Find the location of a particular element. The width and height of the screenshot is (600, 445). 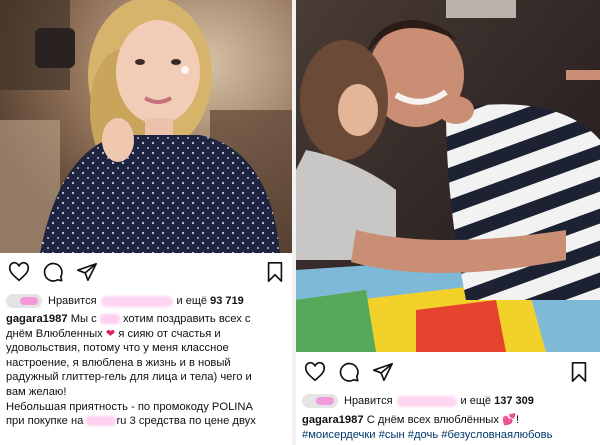

likes-count: 93 719 is located at coordinates (227, 301).